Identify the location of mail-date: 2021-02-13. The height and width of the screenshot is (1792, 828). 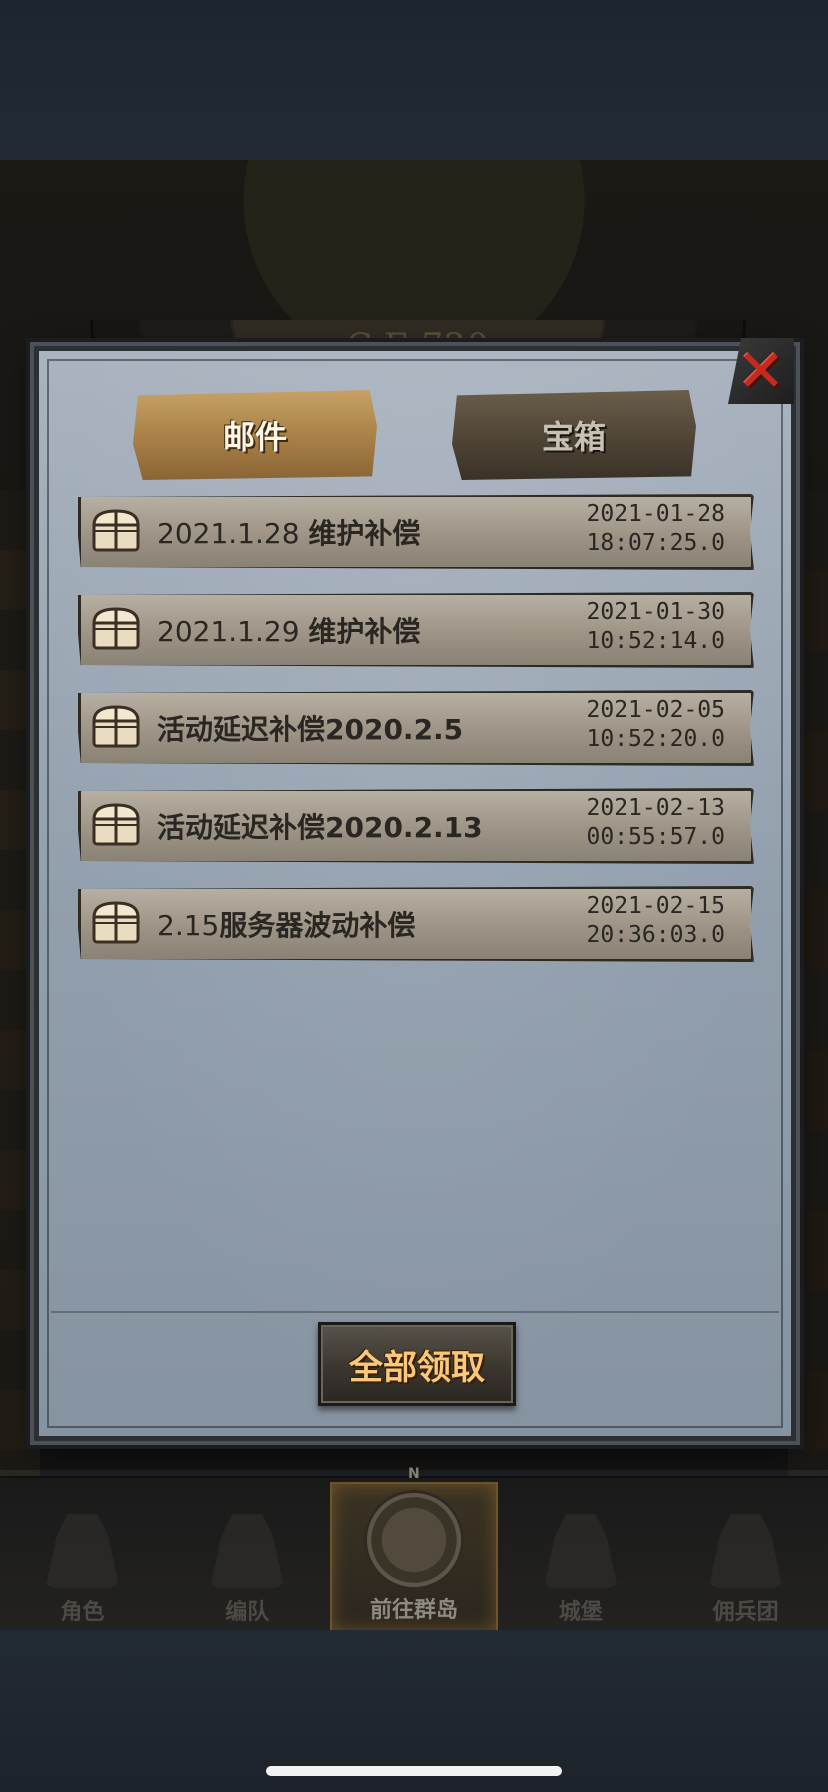
(655, 808).